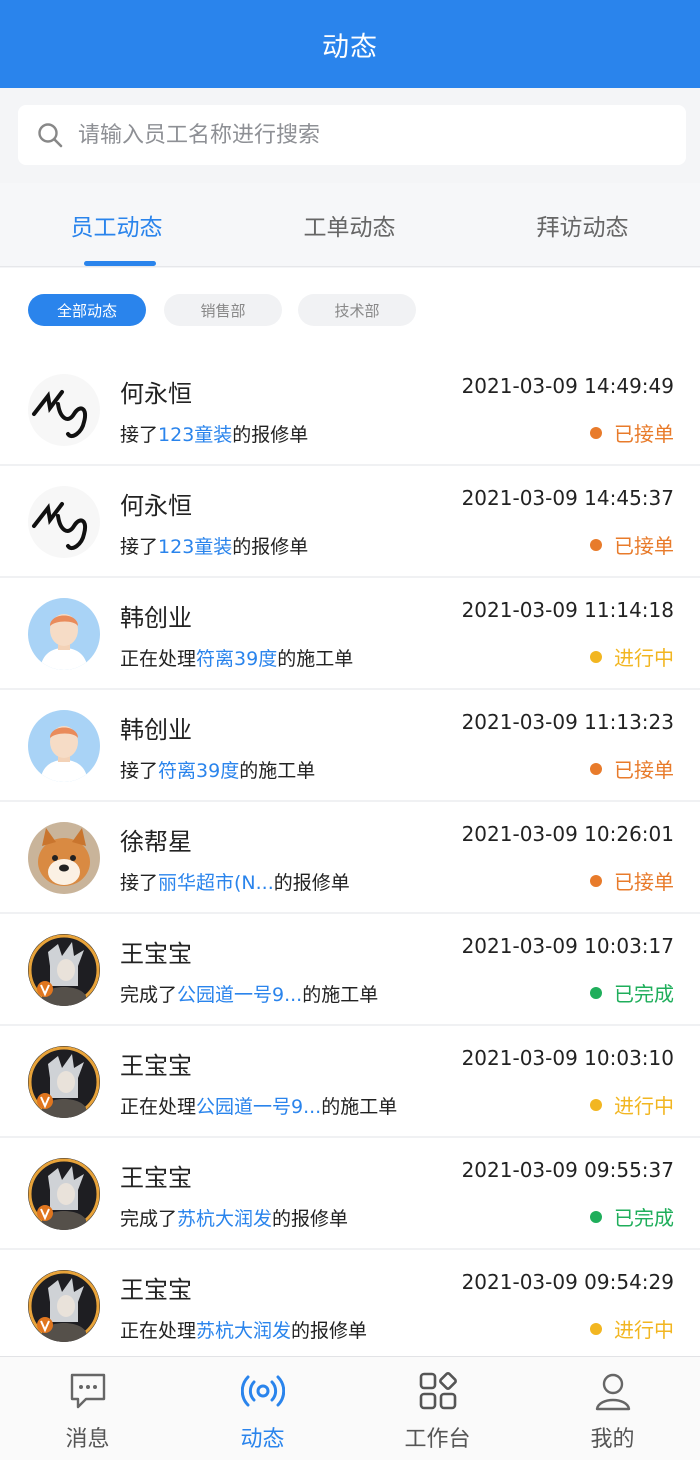 The image size is (700, 1460). I want to click on search-box, so click(352, 135).